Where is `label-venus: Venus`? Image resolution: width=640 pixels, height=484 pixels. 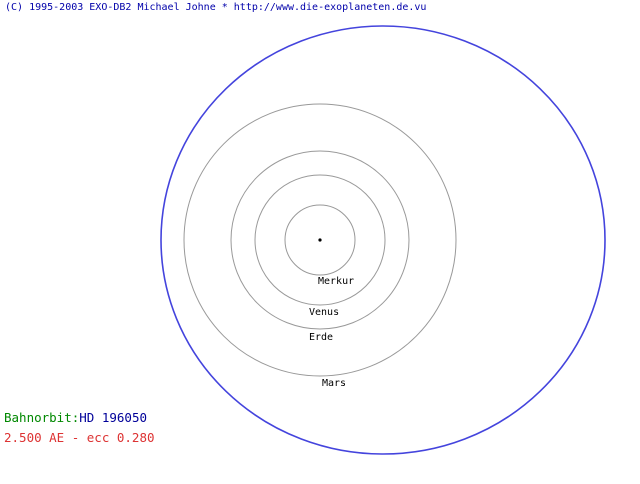 label-venus: Venus is located at coordinates (324, 312).